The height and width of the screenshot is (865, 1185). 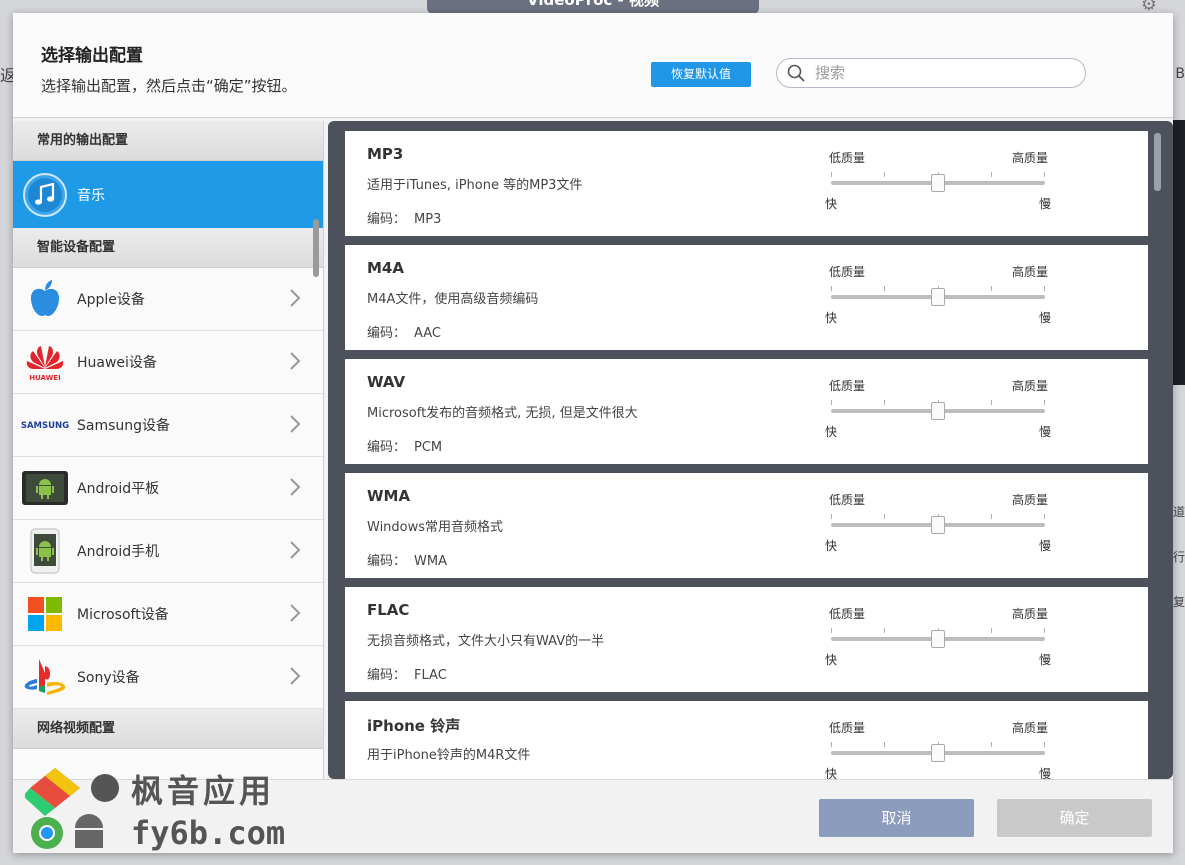 I want to click on sidebar-item-label: Apple设备, so click(x=111, y=300).